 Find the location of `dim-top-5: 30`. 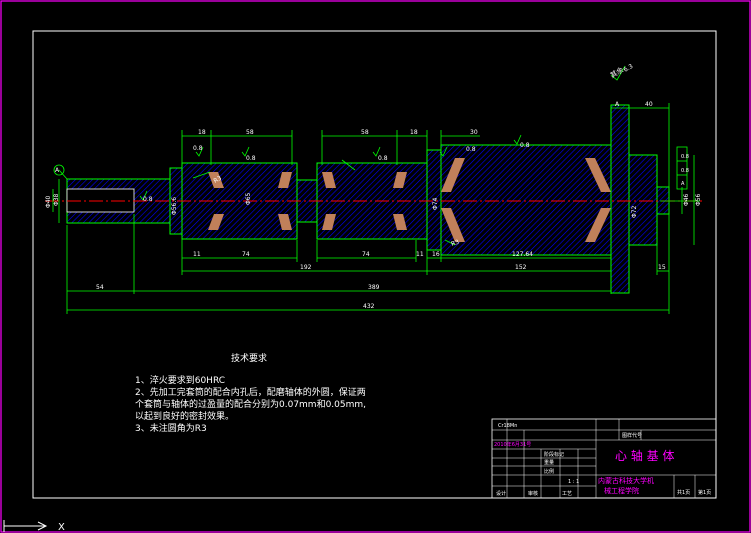

dim-top-5: 30 is located at coordinates (474, 132).